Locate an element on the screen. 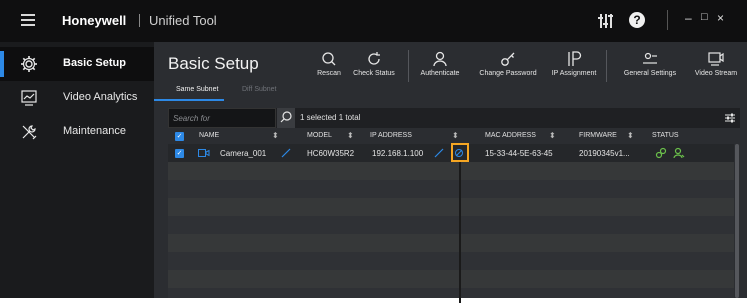 This screenshot has height=303, width=747. sidebar-item-basic-setup: Basic Setup is located at coordinates (77, 64).